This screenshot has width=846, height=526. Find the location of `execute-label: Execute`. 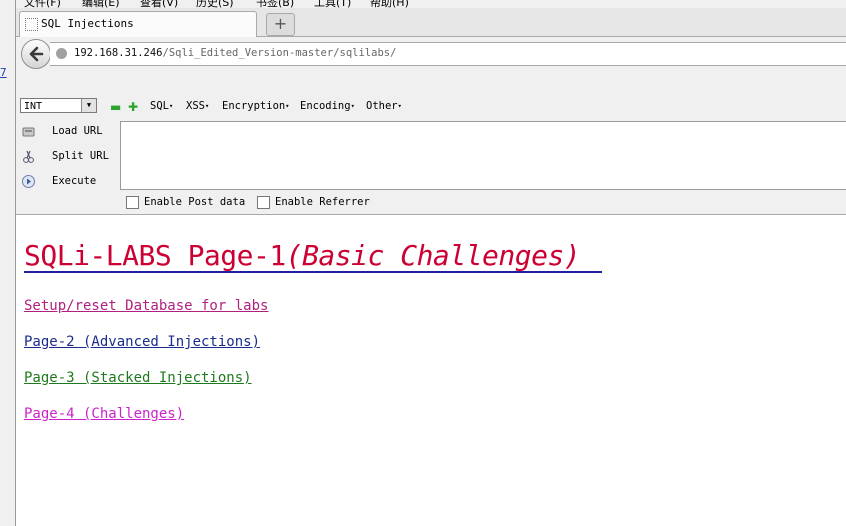

execute-label: Execute is located at coordinates (74, 181).